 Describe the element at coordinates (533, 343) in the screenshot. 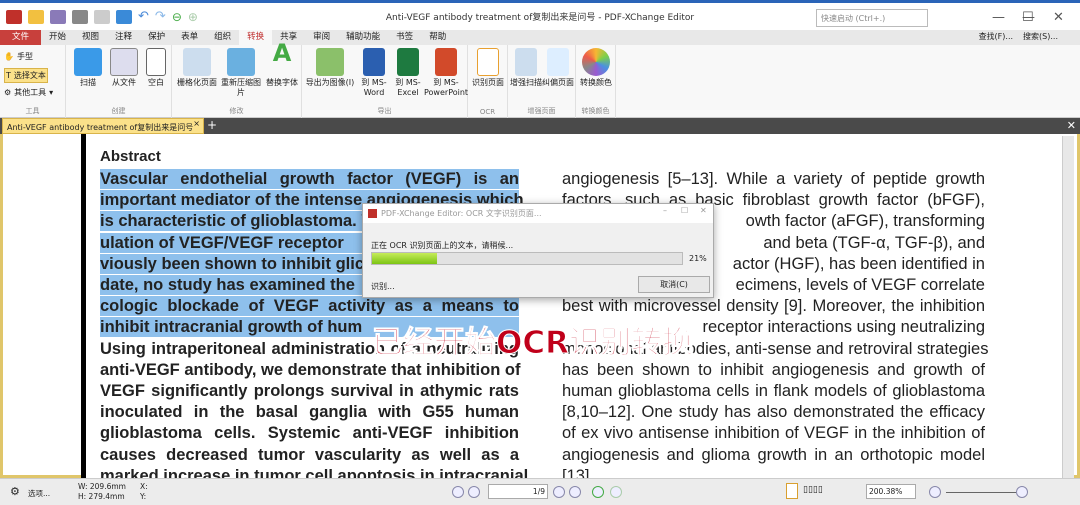

I see `overlay-caption: 已经开始OCR识别转换` at that location.